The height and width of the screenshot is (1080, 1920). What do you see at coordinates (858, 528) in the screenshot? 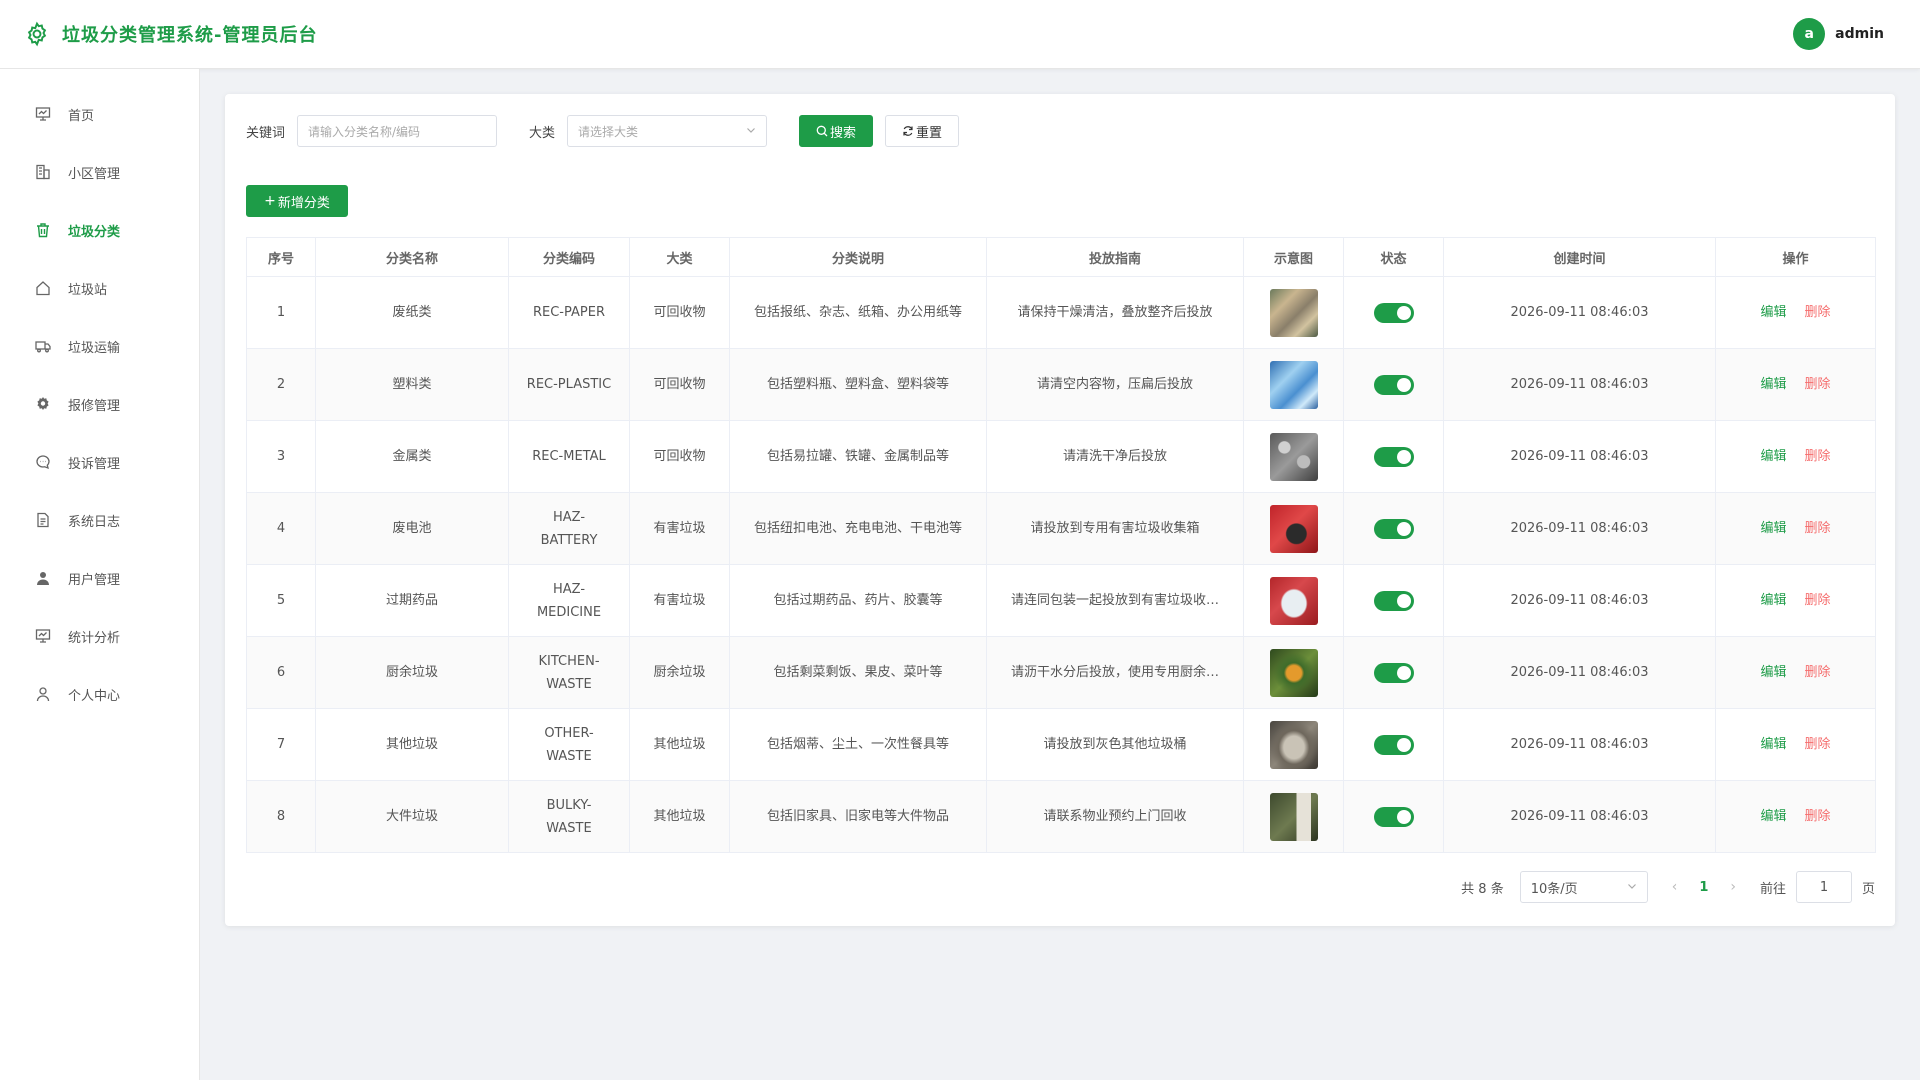
I see `cell-desc: 包括纽扣电池、充电电池、干电池等` at bounding box center [858, 528].